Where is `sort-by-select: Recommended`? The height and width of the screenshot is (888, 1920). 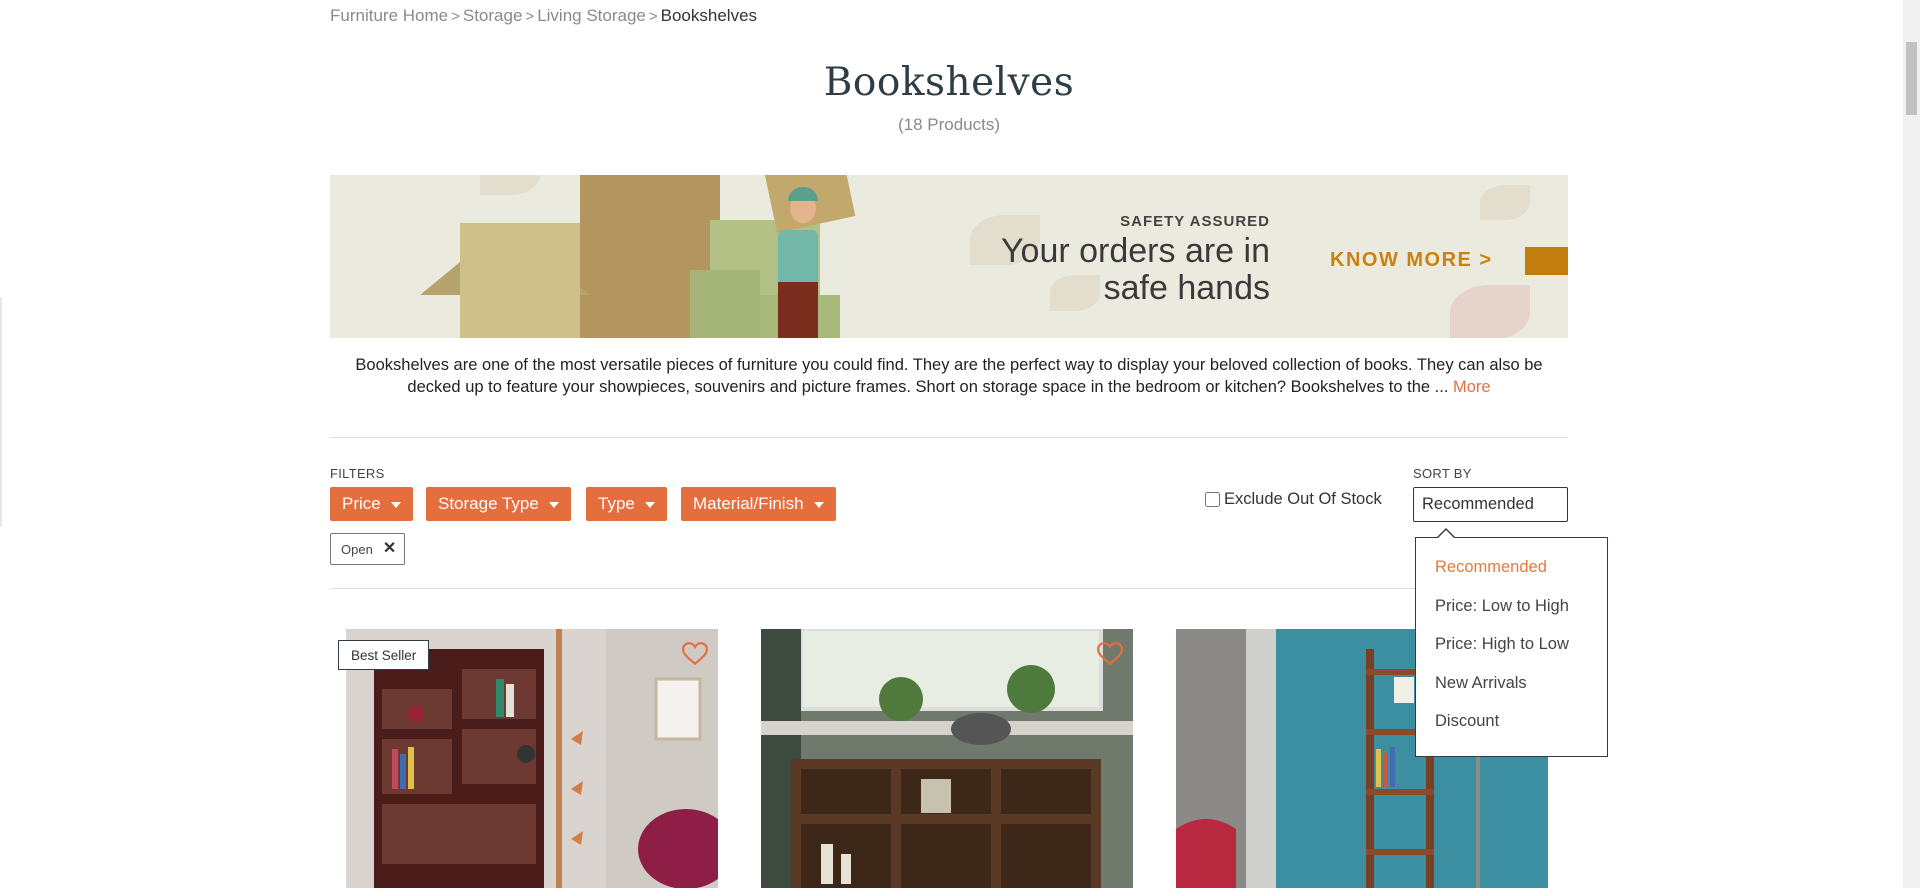 sort-by-select: Recommended is located at coordinates (1490, 504).